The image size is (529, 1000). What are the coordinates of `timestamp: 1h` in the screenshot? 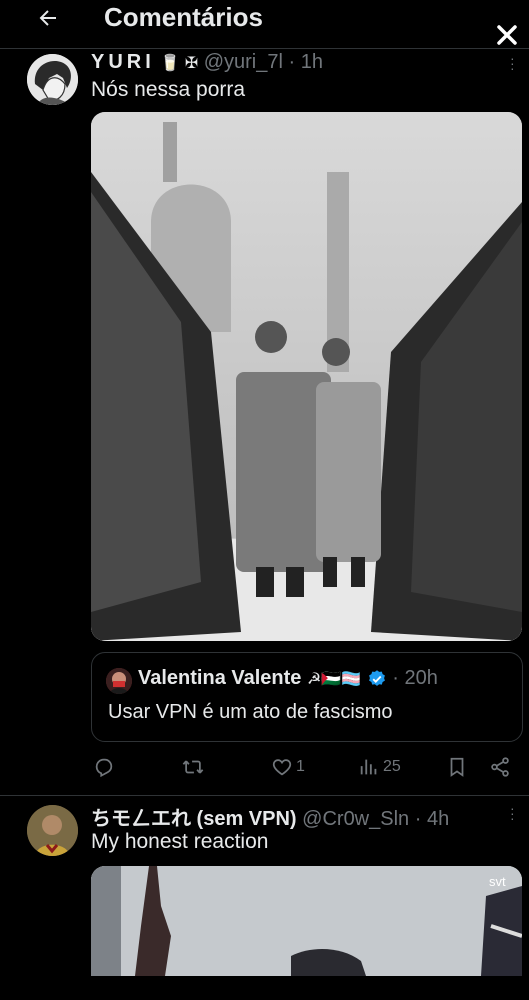 It's located at (312, 62).